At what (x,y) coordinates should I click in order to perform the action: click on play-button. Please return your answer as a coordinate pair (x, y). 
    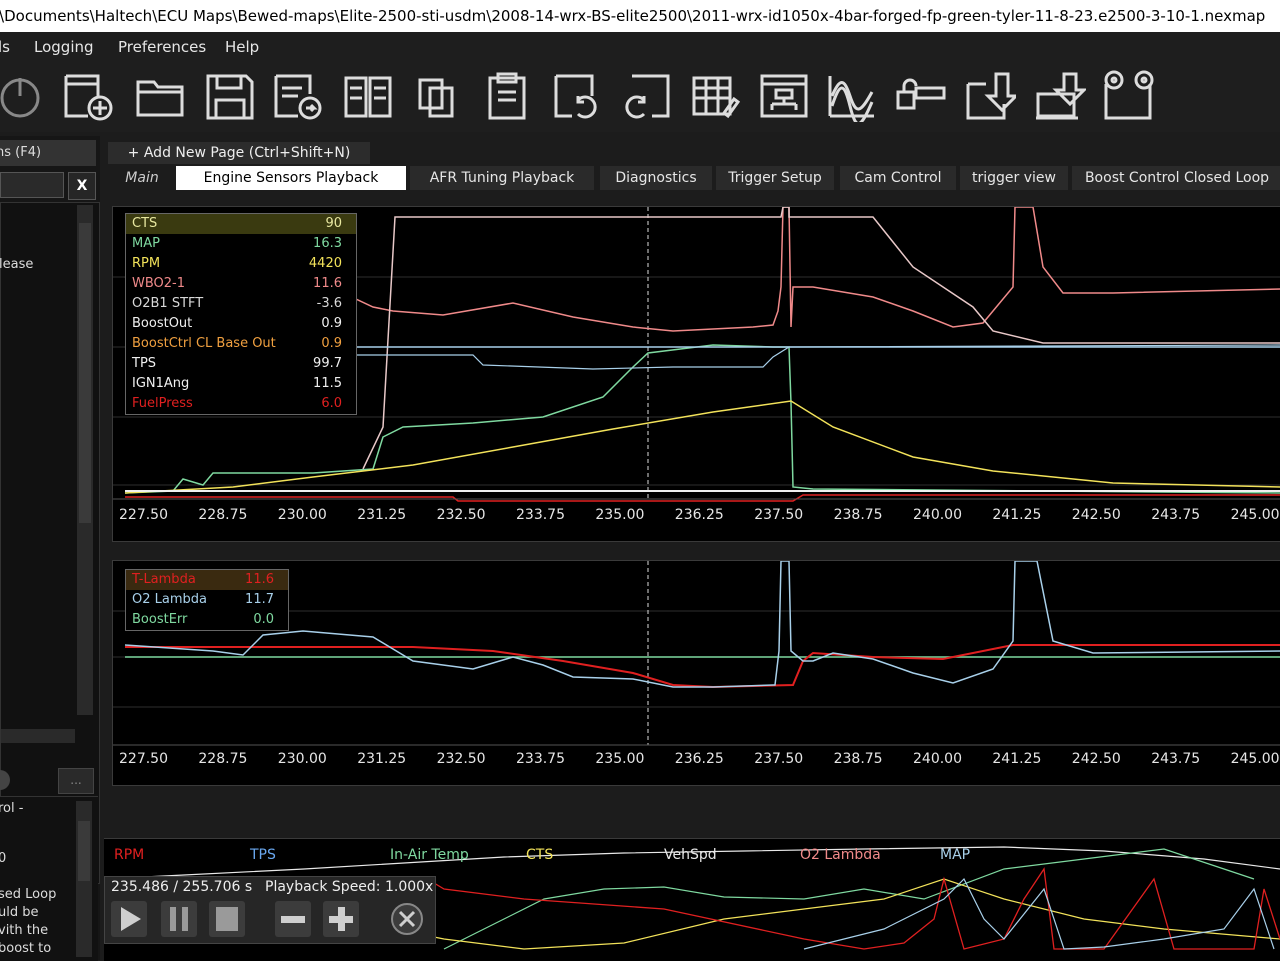
    Looking at the image, I should click on (129, 919).